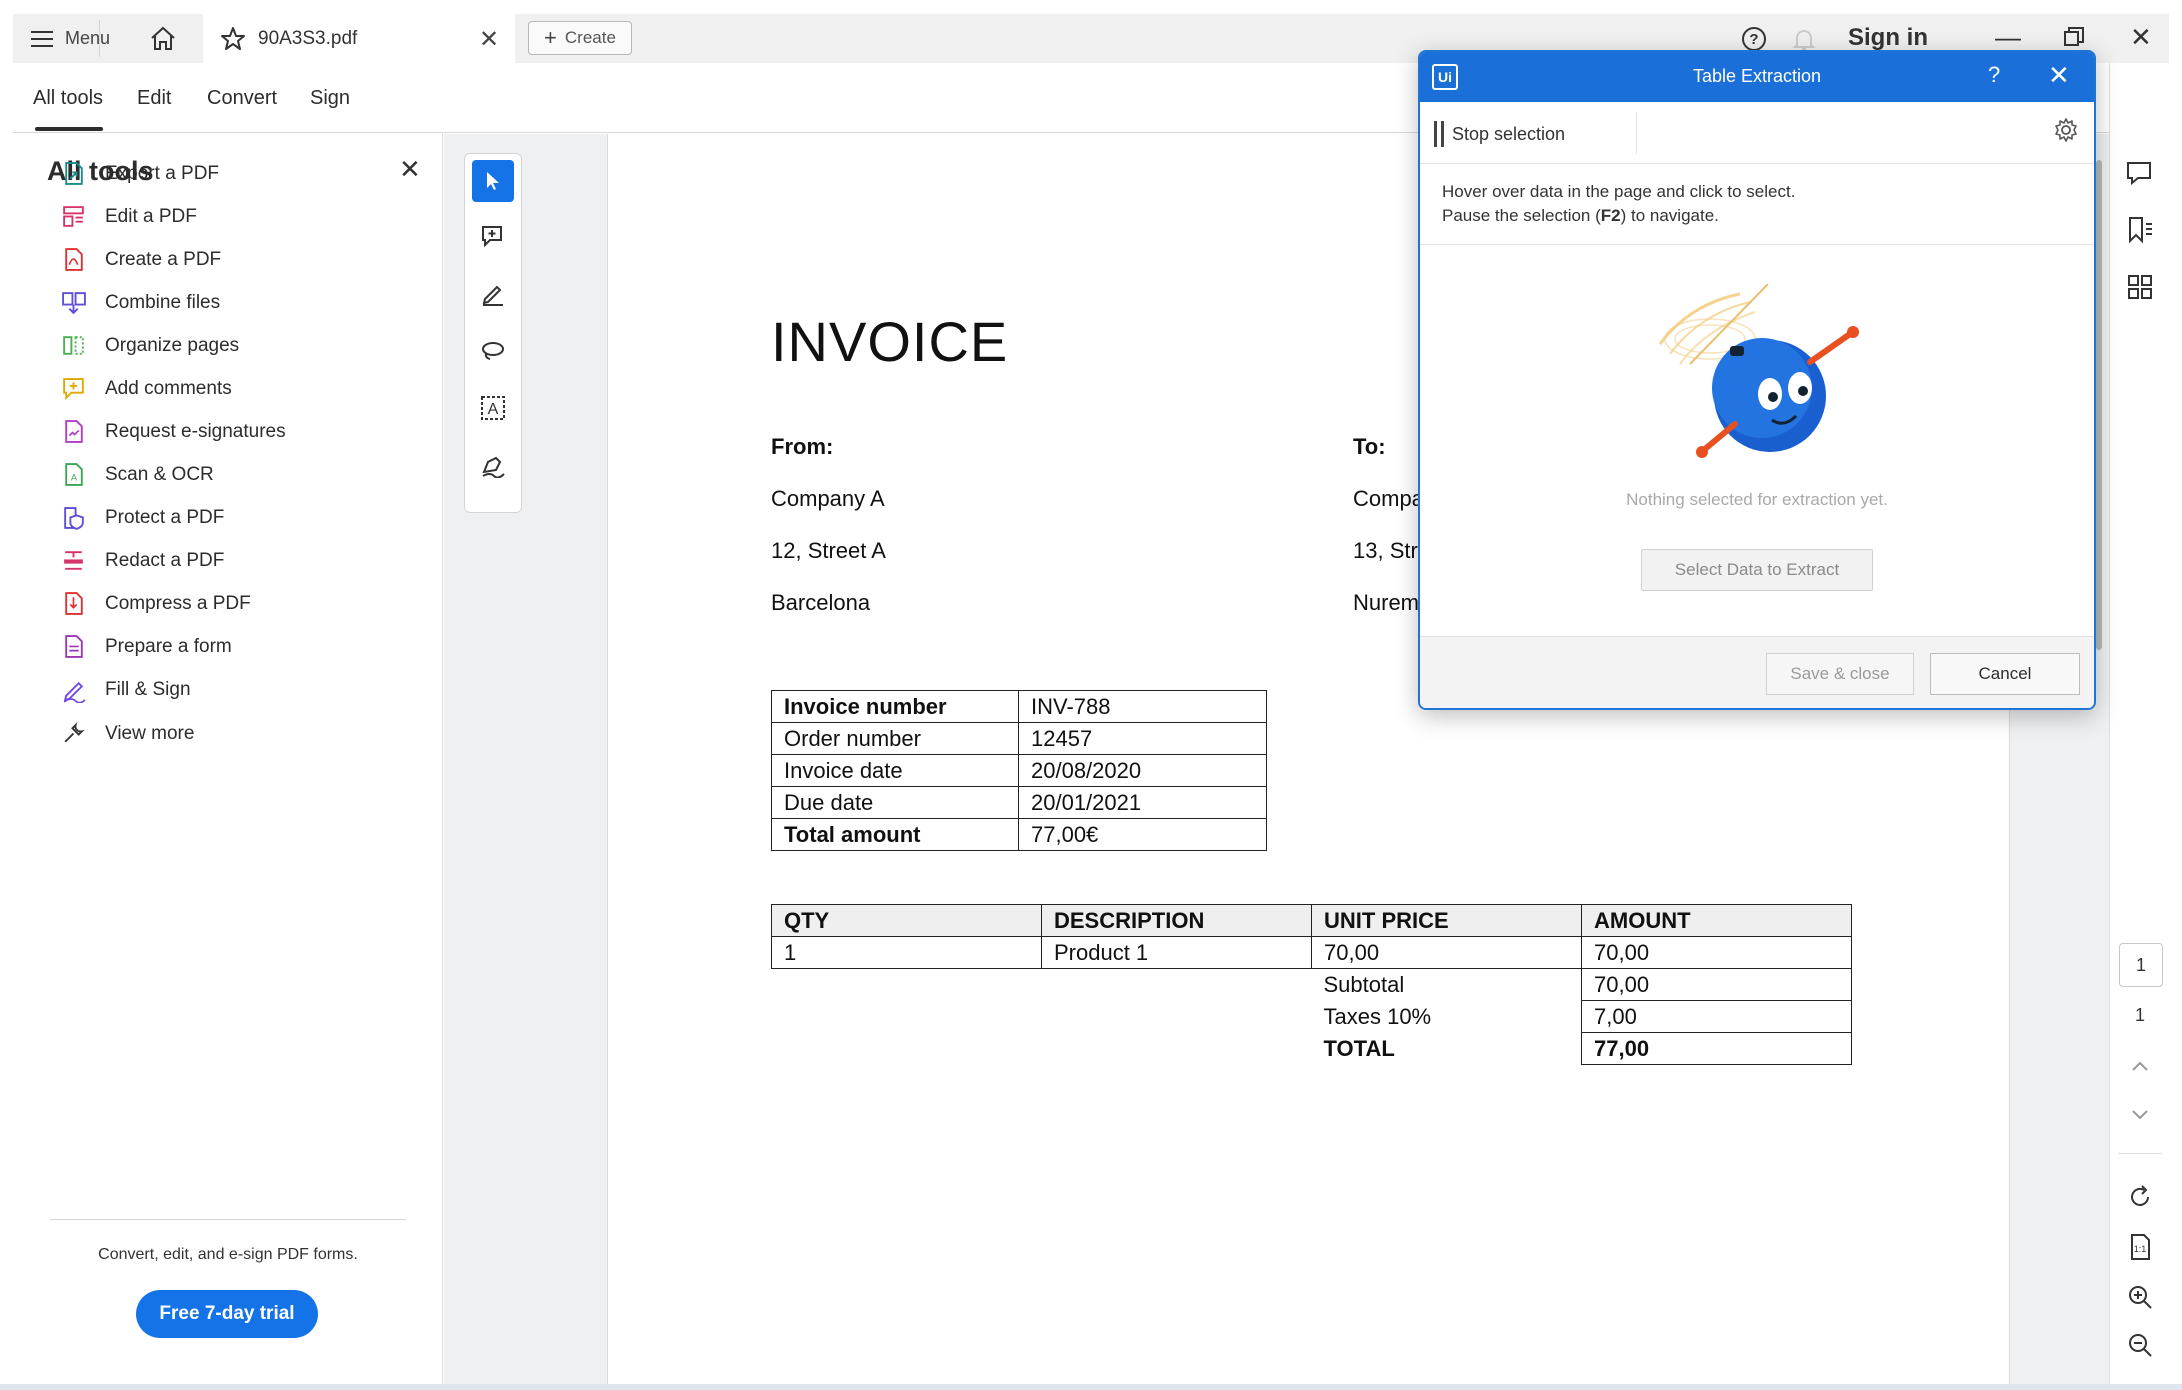 The width and height of the screenshot is (2182, 1390). I want to click on close-panel-icon: ✕, so click(410, 169).